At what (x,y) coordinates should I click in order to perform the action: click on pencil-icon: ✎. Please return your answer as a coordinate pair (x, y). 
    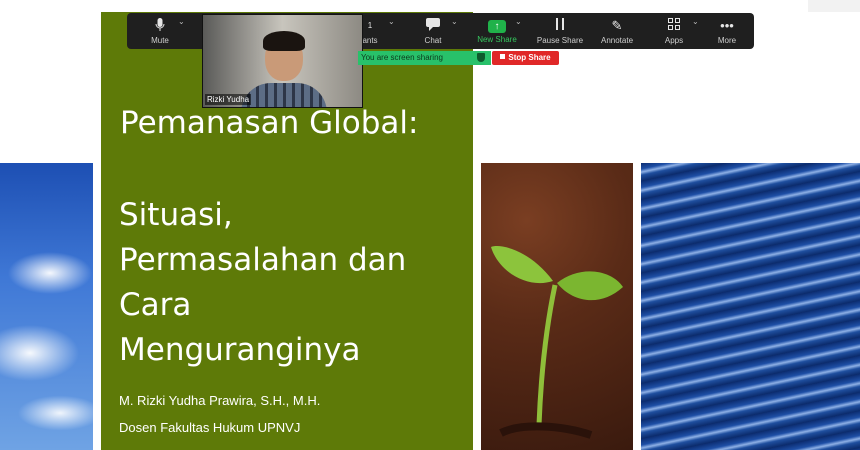
    Looking at the image, I should click on (617, 25).